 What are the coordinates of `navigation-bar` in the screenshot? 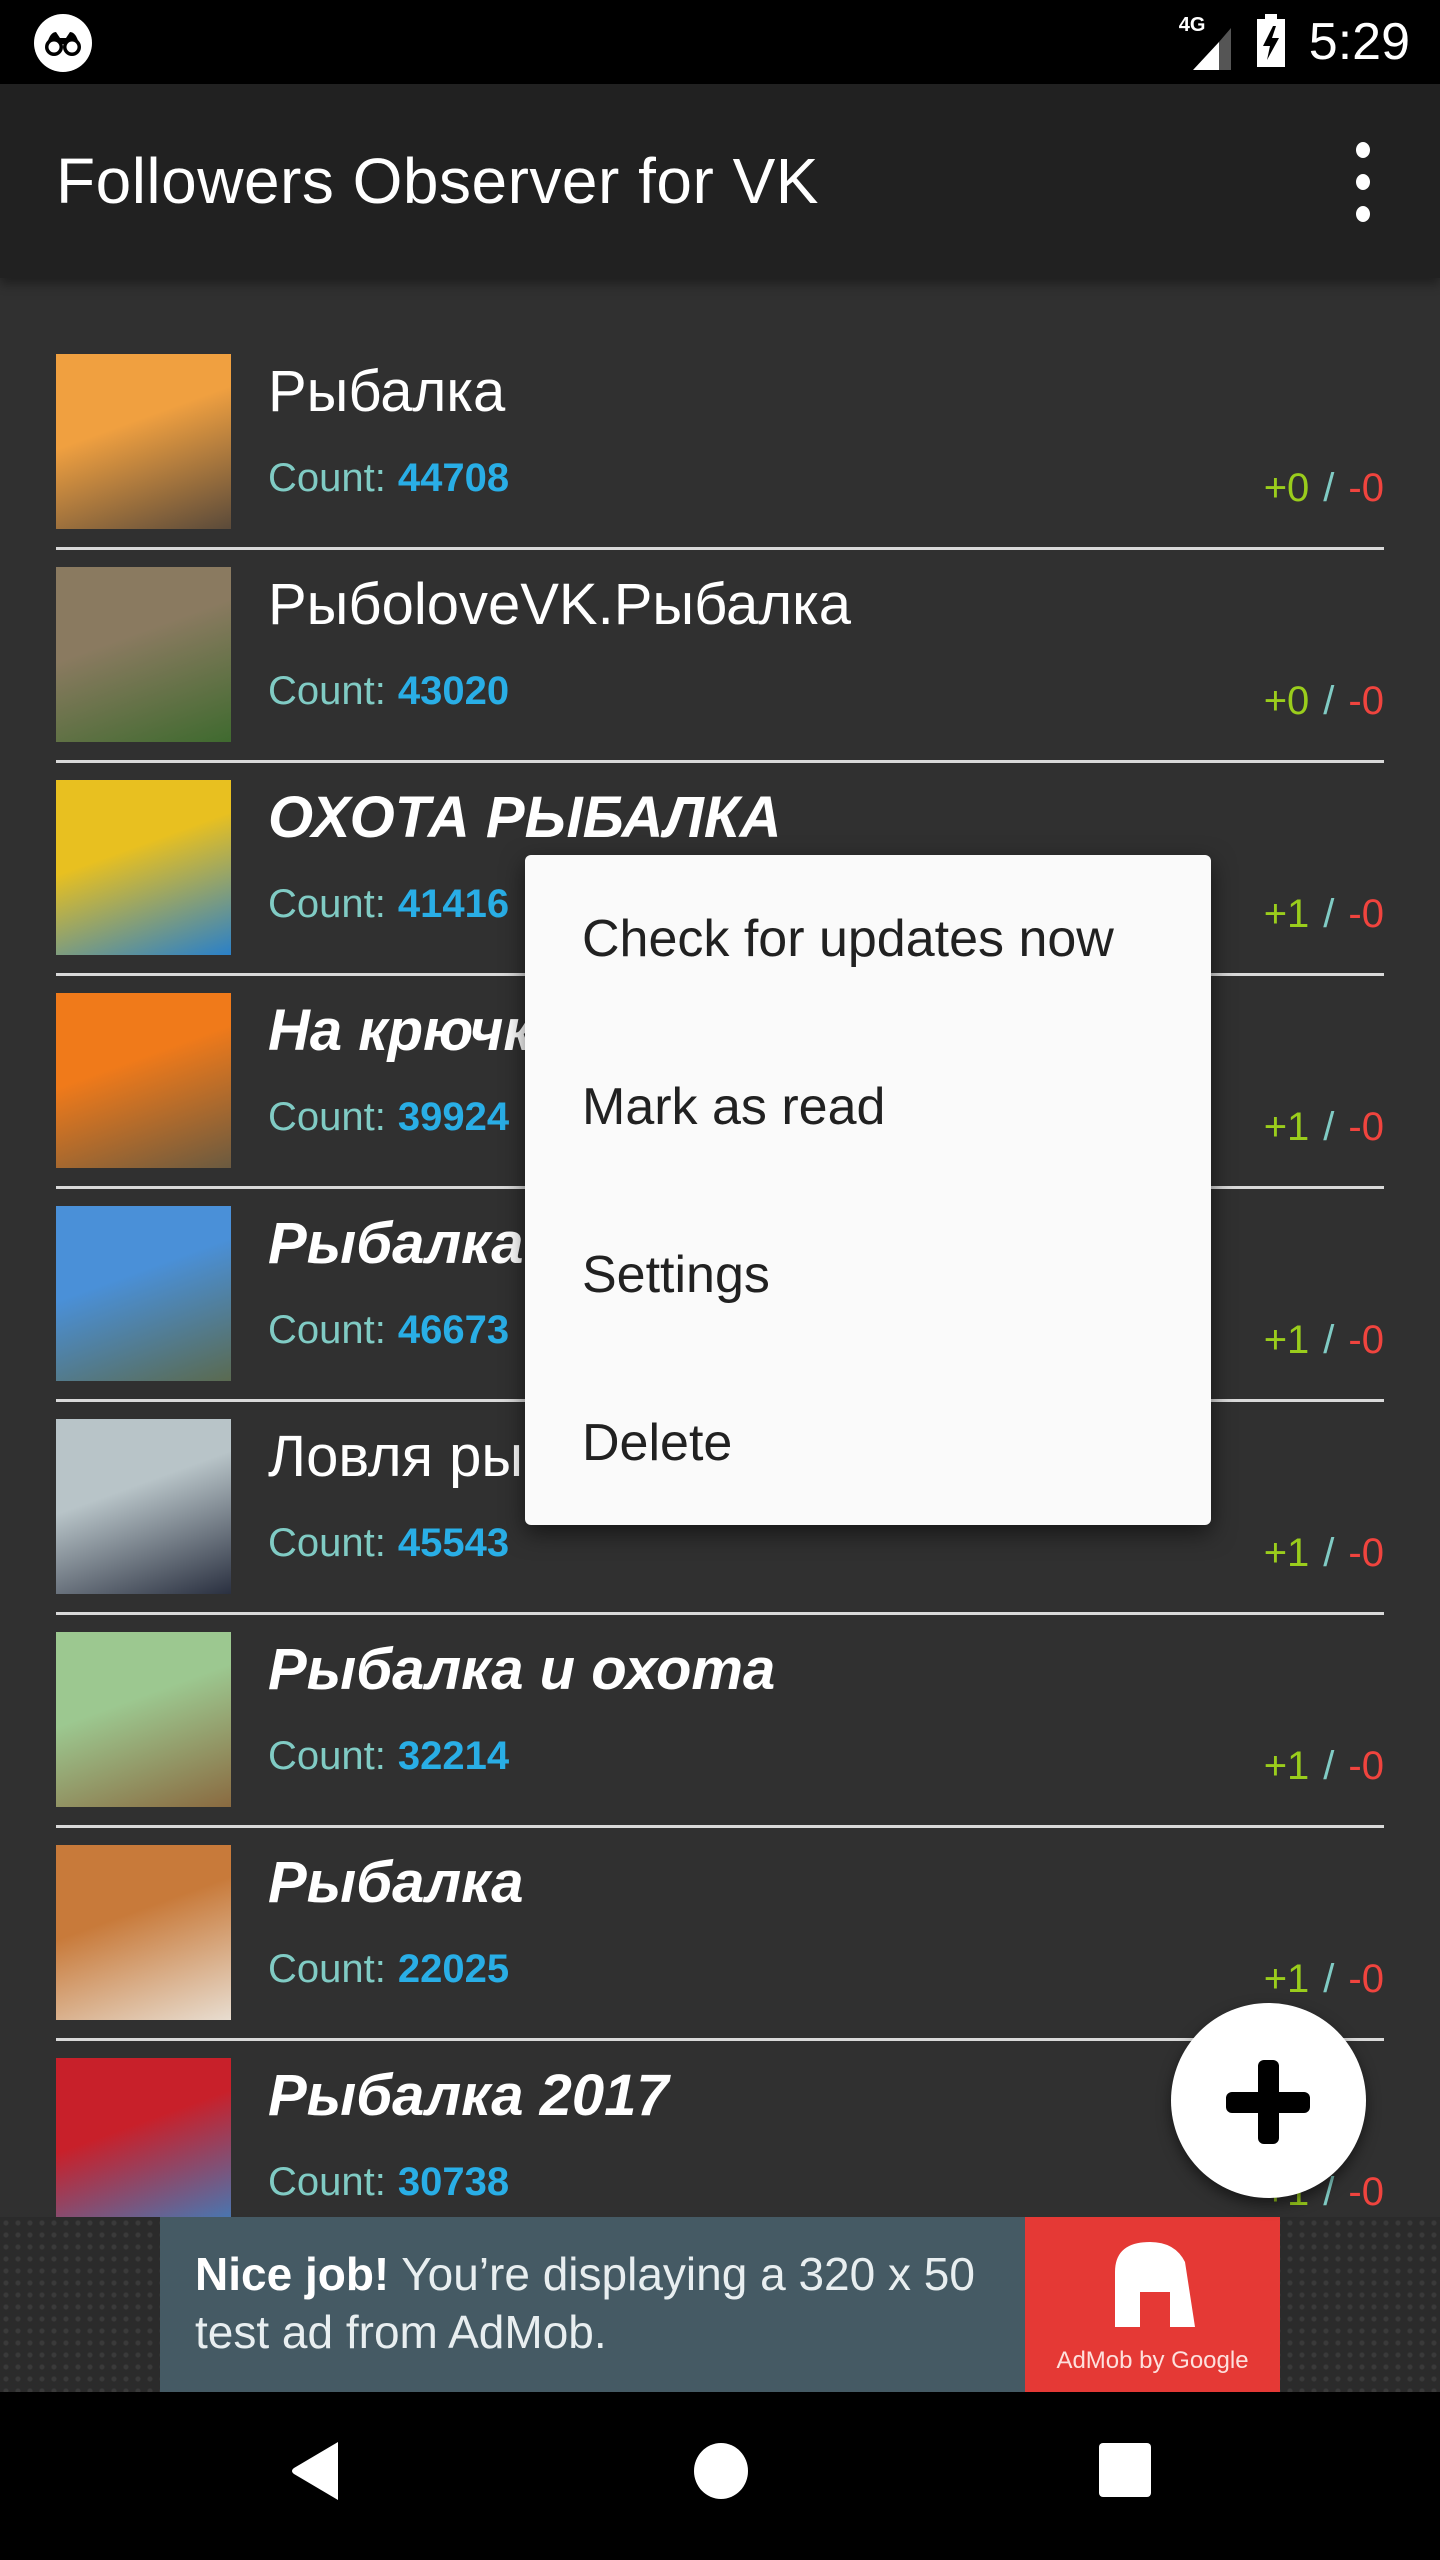 It's located at (720, 2476).